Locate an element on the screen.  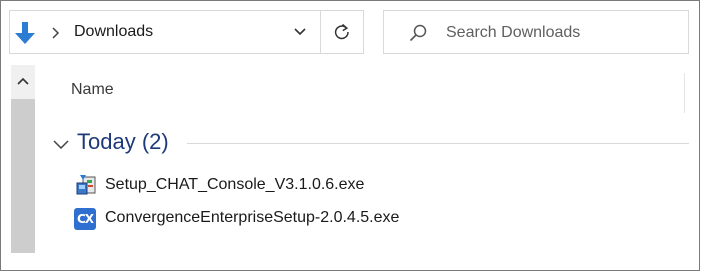
refresh-icon is located at coordinates (341, 31).